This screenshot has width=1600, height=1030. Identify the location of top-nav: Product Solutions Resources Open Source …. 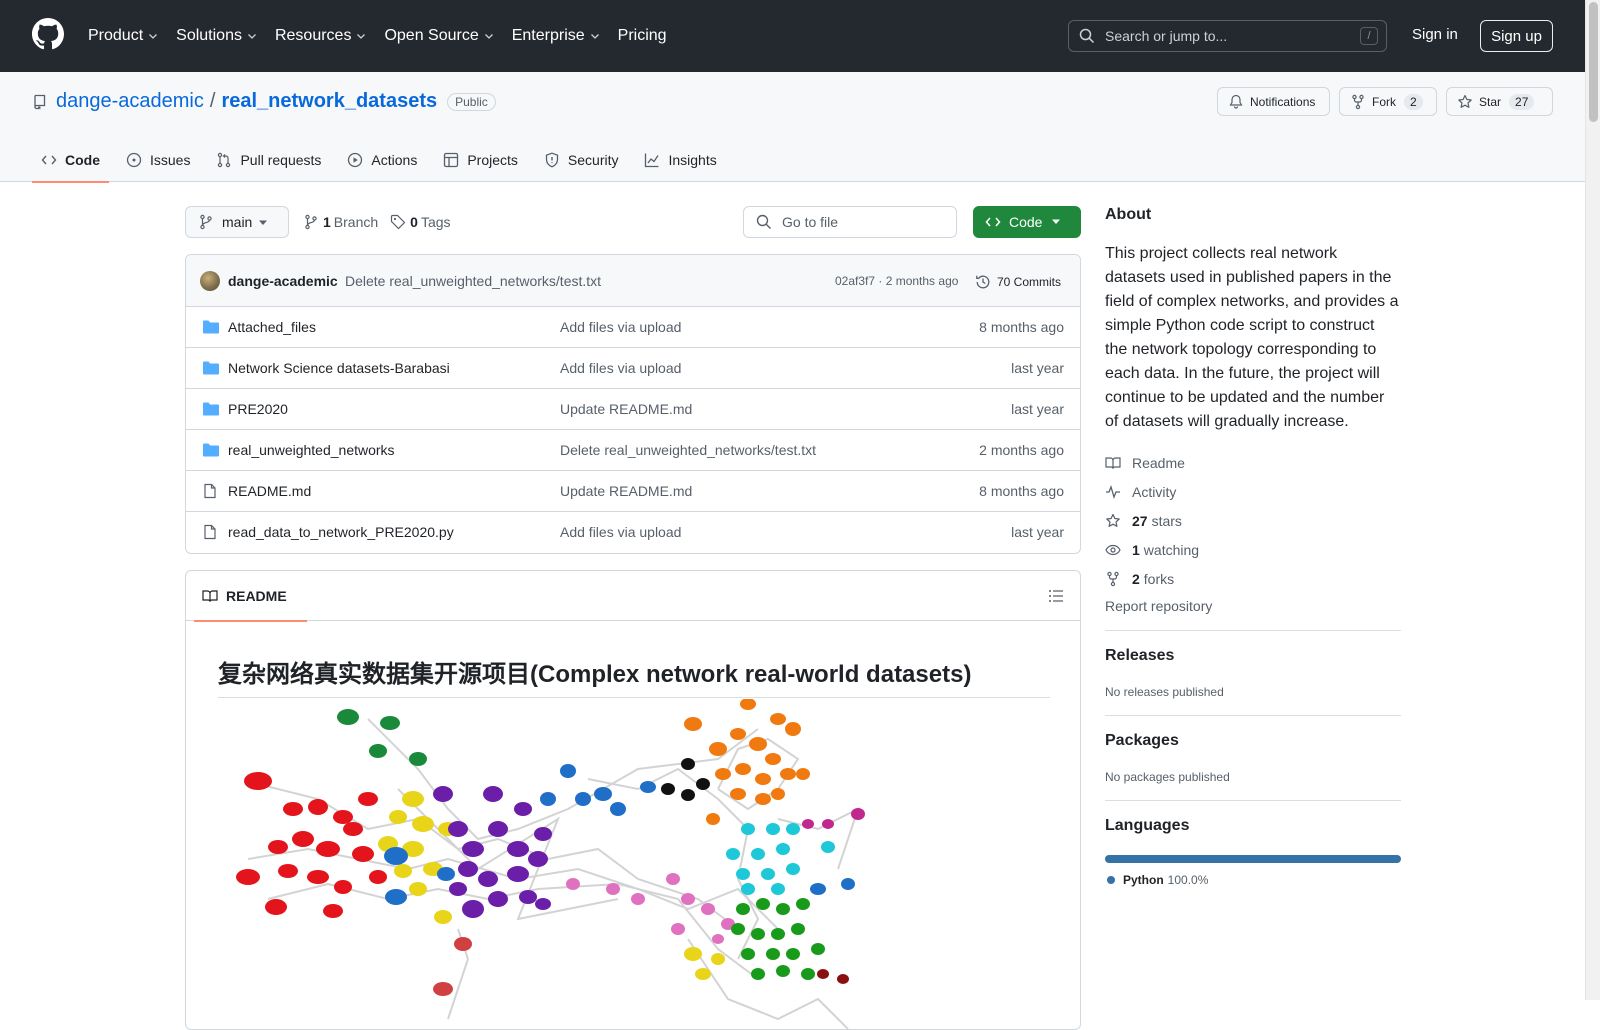
(386, 36).